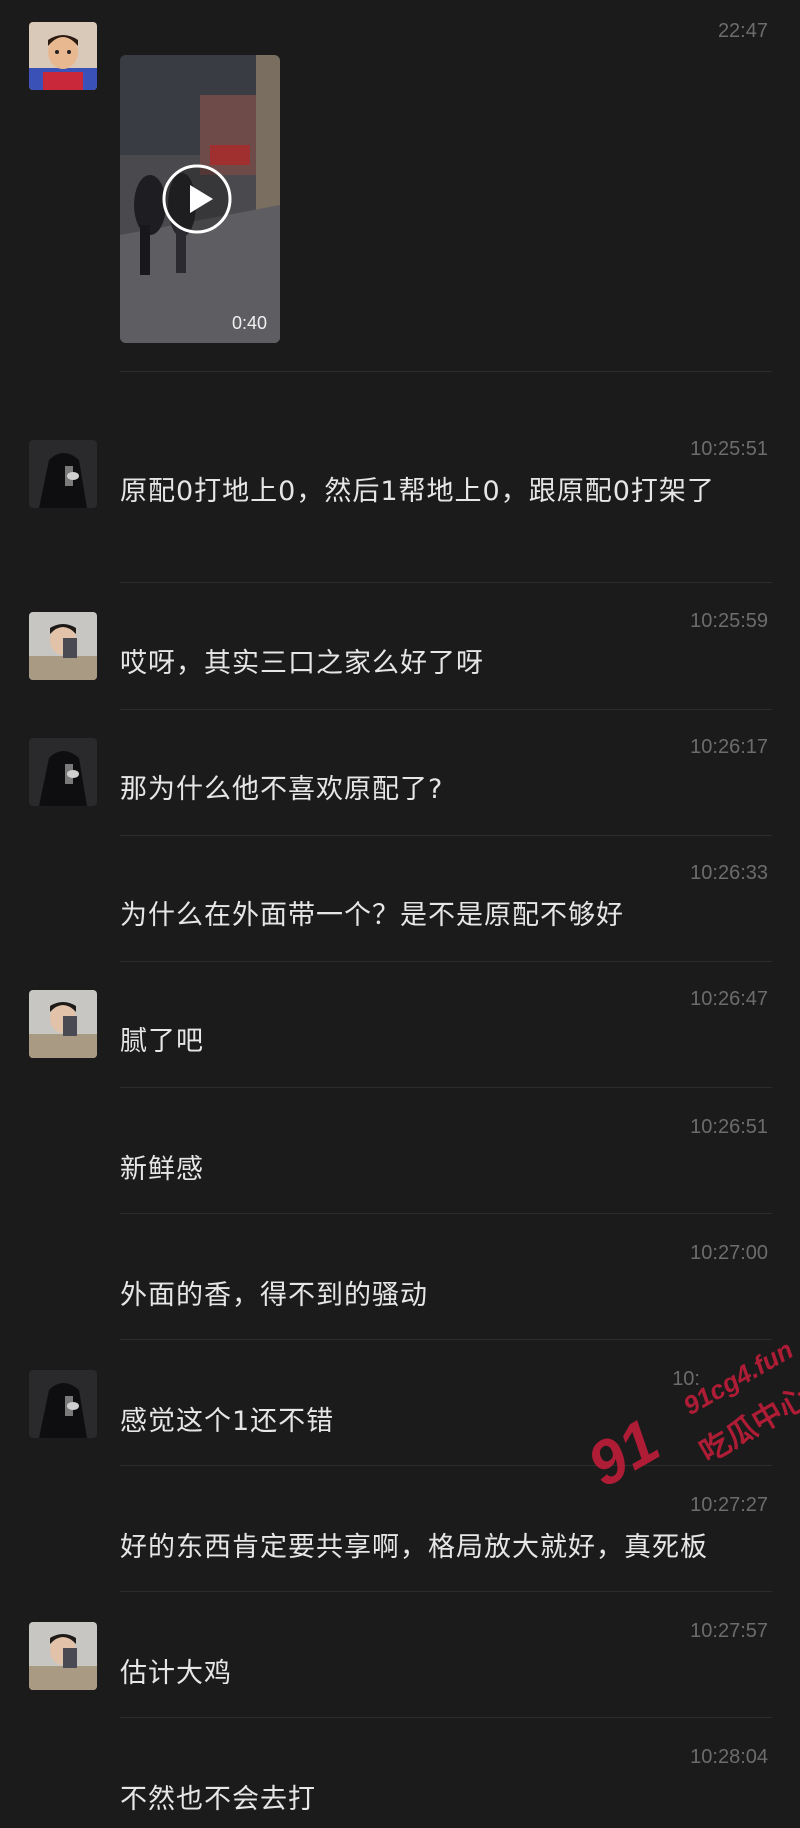 This screenshot has height=1828, width=800. What do you see at coordinates (729, 873) in the screenshot?
I see `message-timestamp: 10:26:33` at bounding box center [729, 873].